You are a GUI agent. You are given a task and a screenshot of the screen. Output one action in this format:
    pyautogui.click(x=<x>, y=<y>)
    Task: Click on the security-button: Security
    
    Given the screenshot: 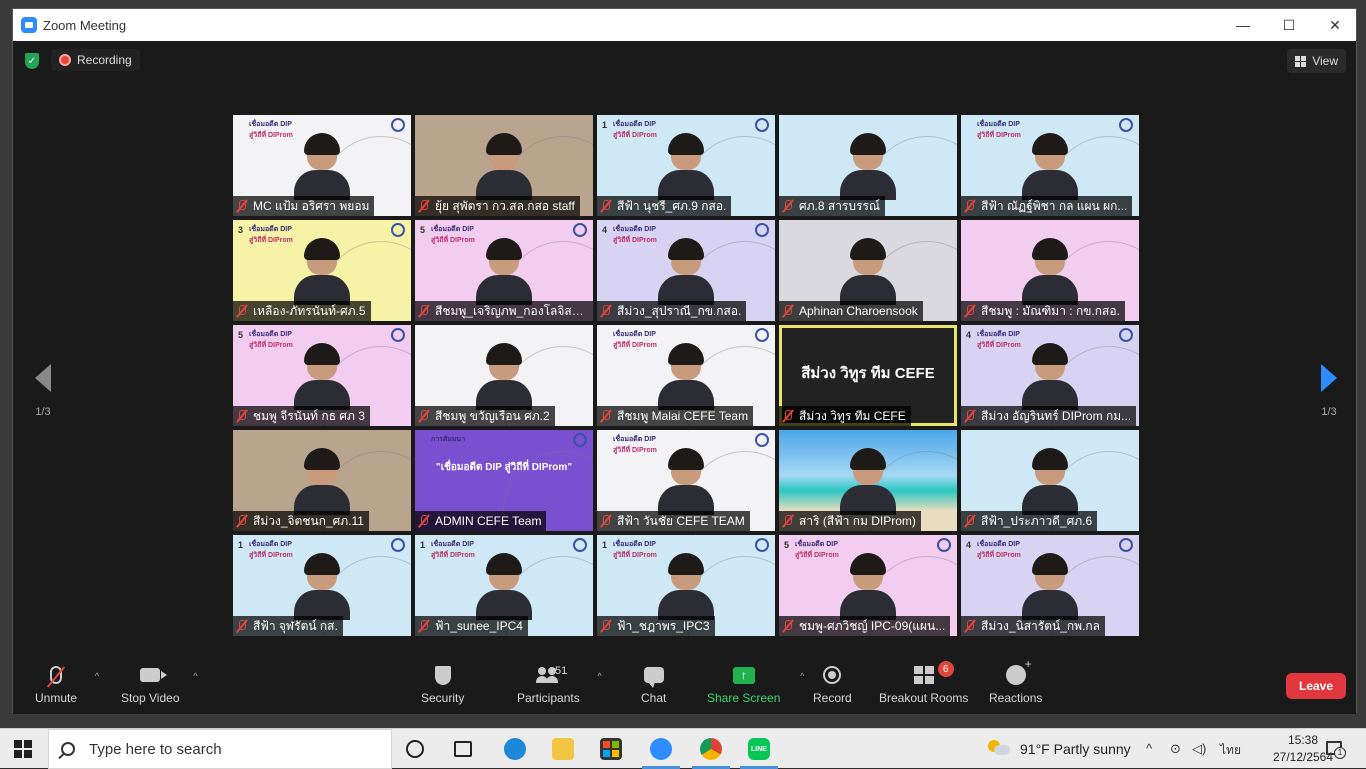 What is the action you would take?
    pyautogui.click(x=442, y=687)
    